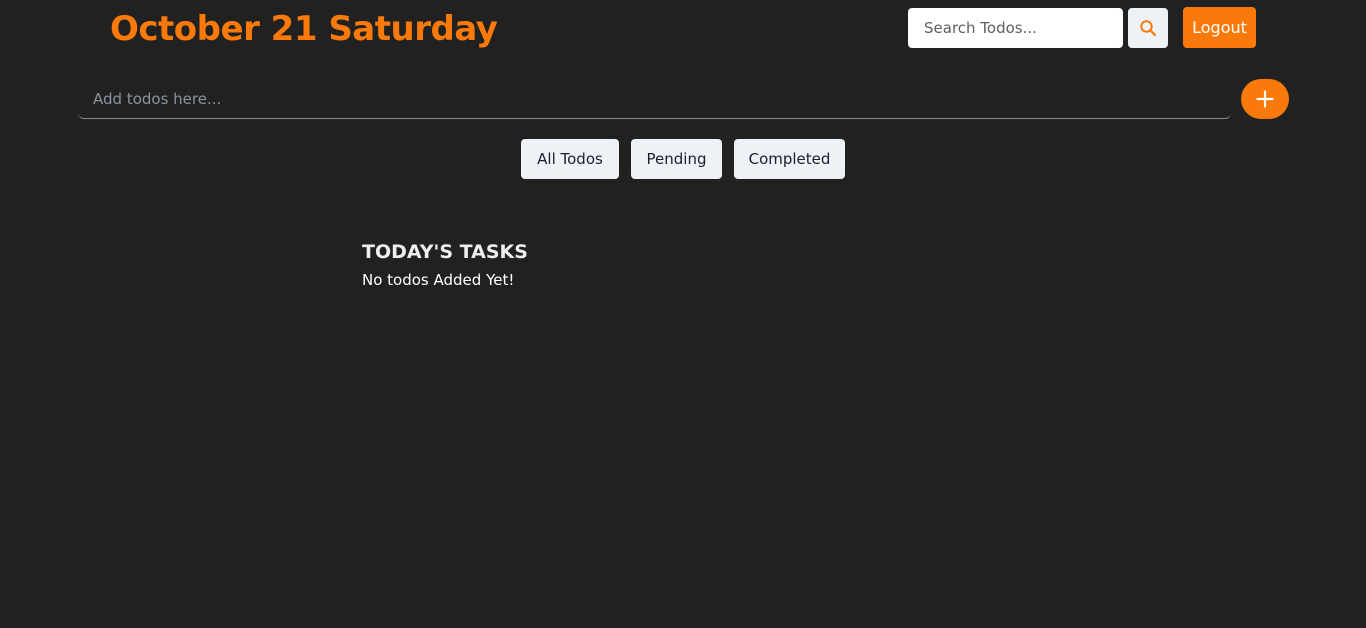  I want to click on search-input, so click(1015, 28).